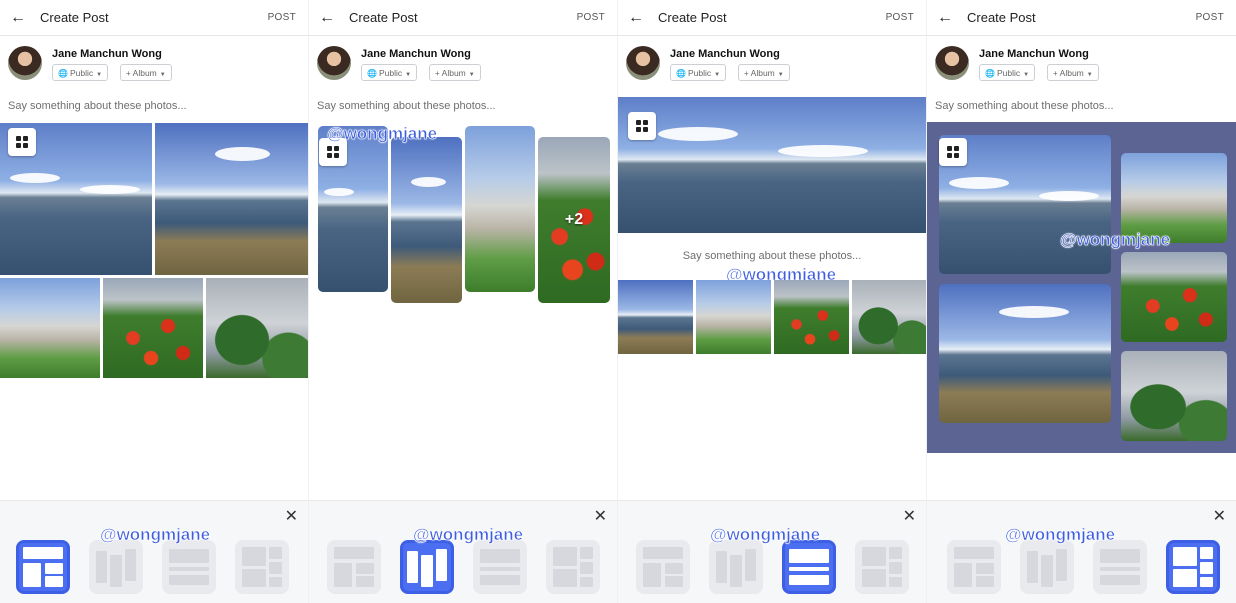  I want to click on mosaic-container: @wongmjane, so click(1081, 287).